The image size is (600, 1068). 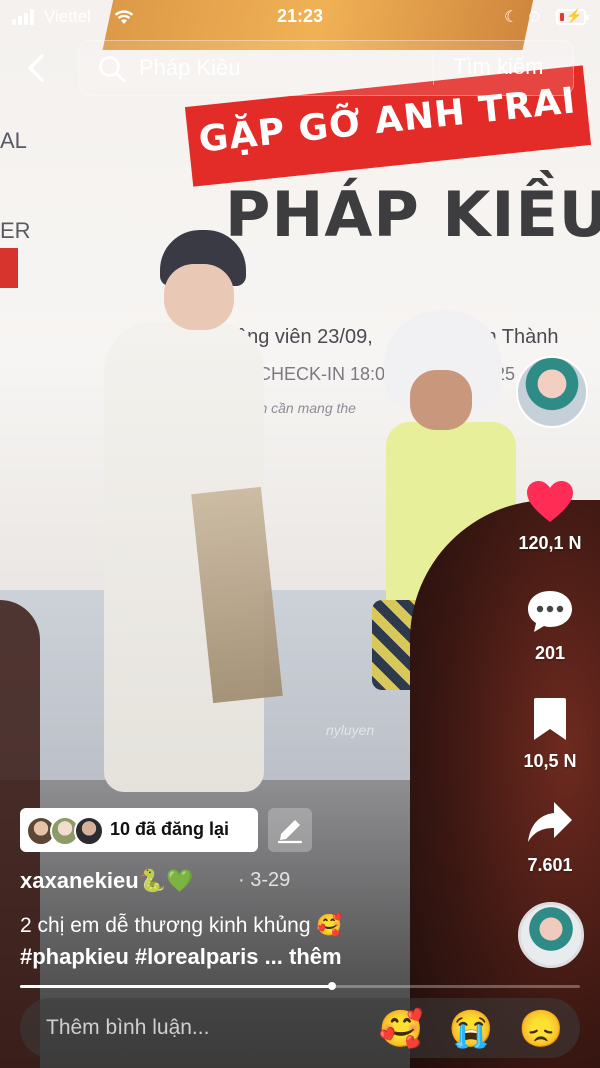 What do you see at coordinates (170, 829) in the screenshot?
I see `repost-count-label: 10 đã đăng lại` at bounding box center [170, 829].